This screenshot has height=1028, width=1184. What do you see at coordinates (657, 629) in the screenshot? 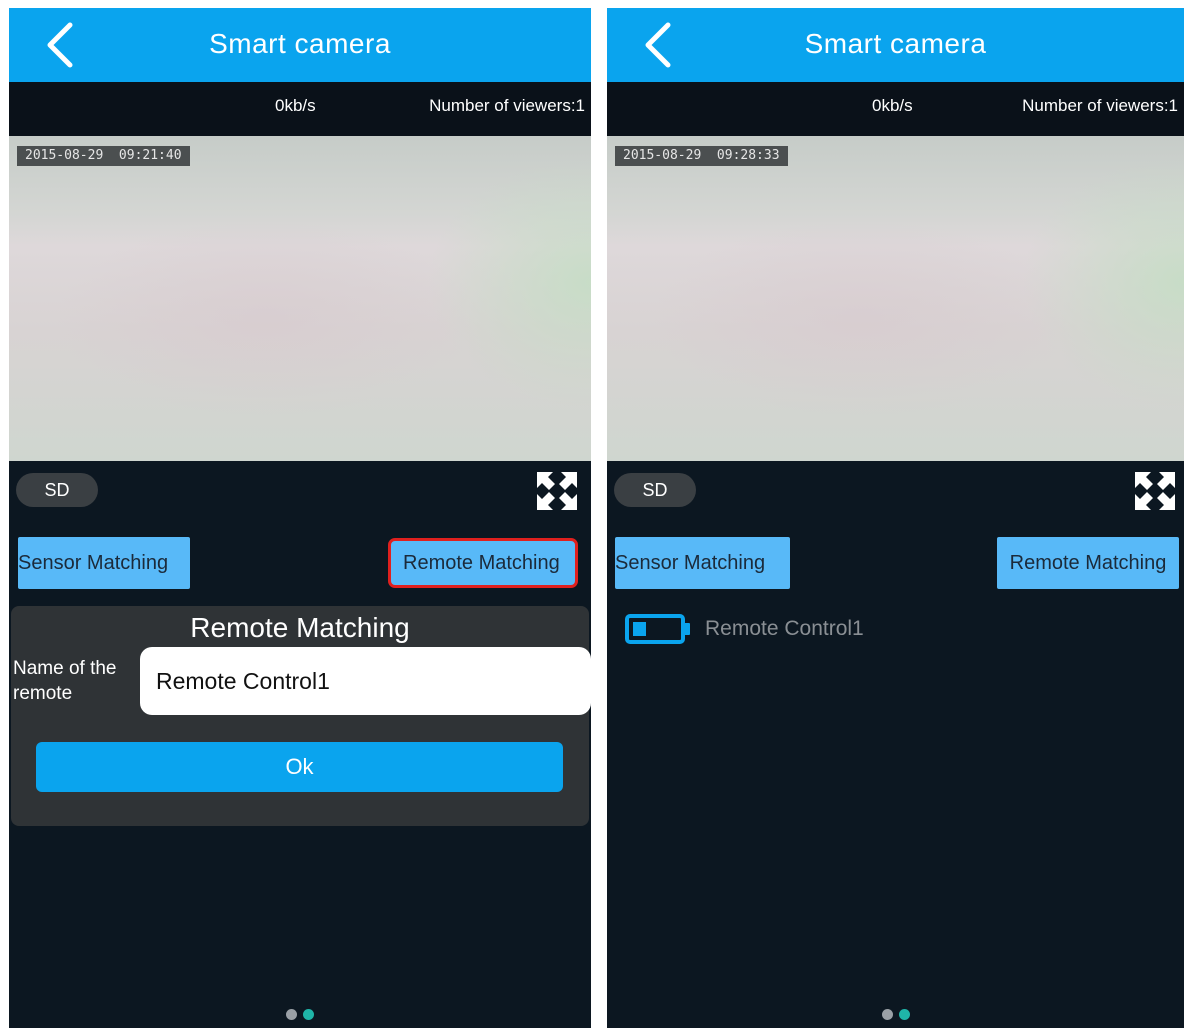
I see `battery-icon` at bounding box center [657, 629].